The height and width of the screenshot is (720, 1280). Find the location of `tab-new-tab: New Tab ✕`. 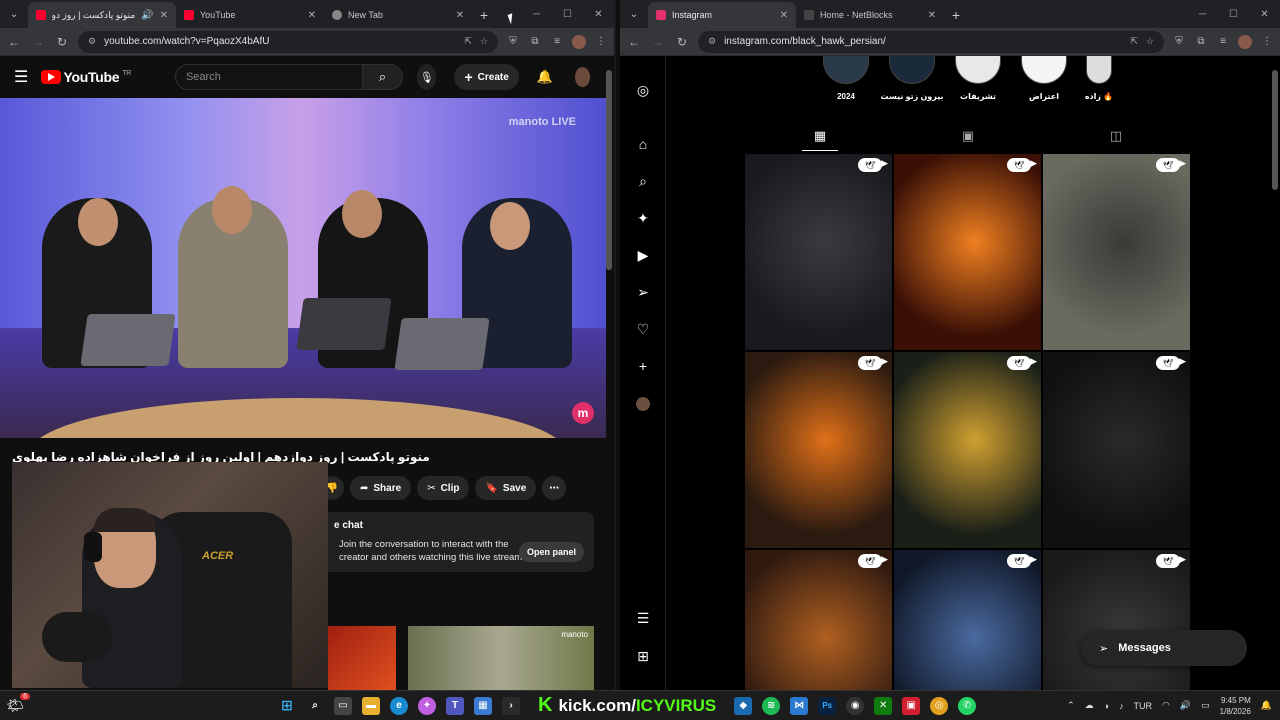

tab-new-tab: New Tab ✕ is located at coordinates (398, 15).